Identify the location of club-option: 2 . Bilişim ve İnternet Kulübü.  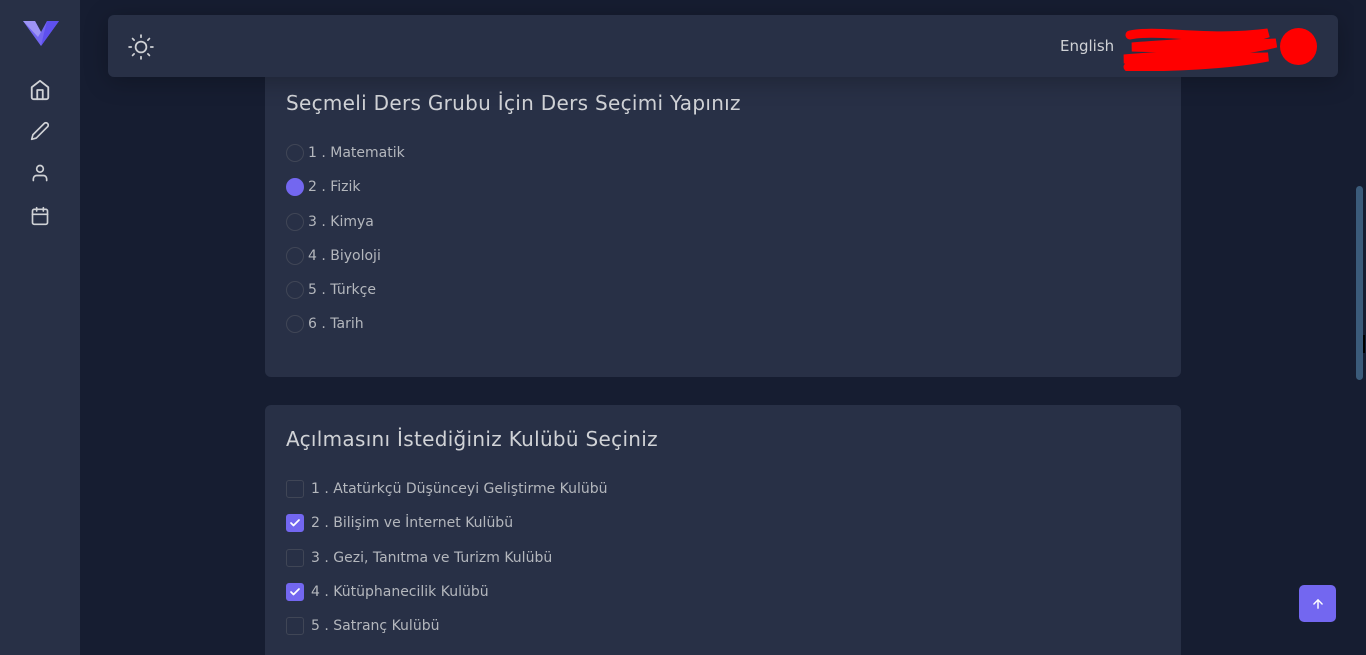
(399, 523).